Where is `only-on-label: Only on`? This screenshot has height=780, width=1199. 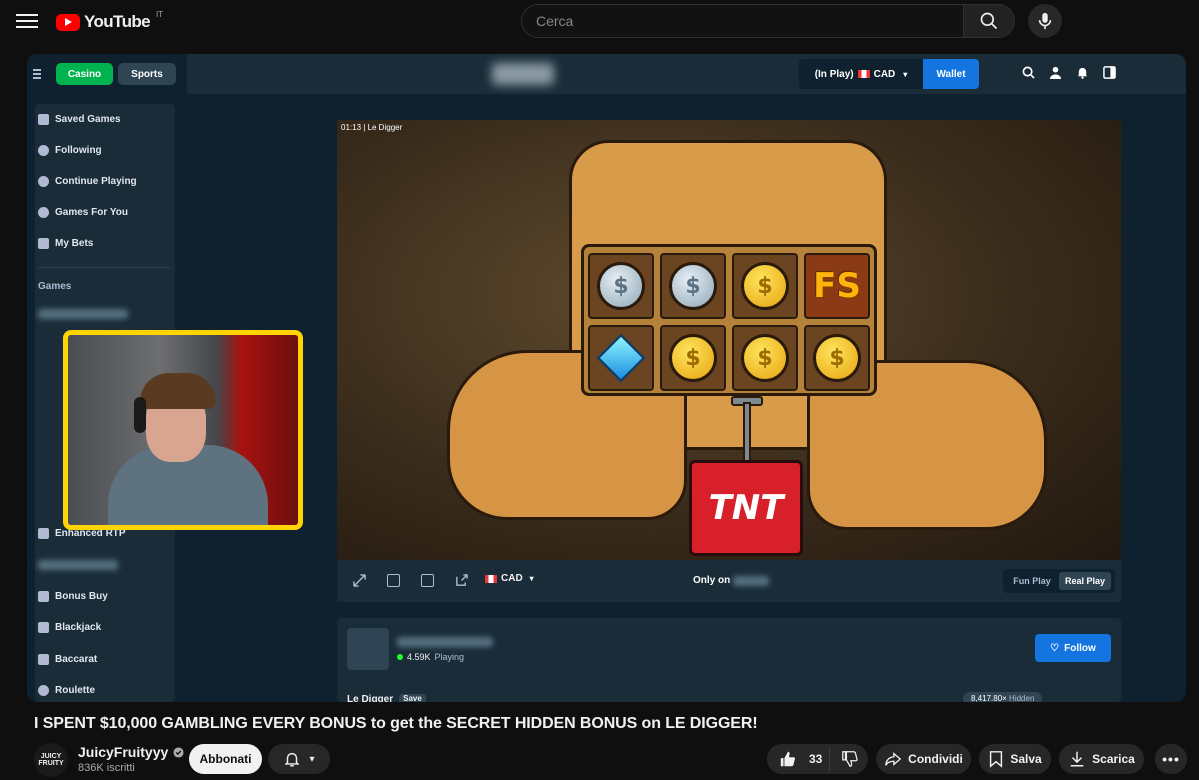
only-on-label: Only on is located at coordinates (731, 580).